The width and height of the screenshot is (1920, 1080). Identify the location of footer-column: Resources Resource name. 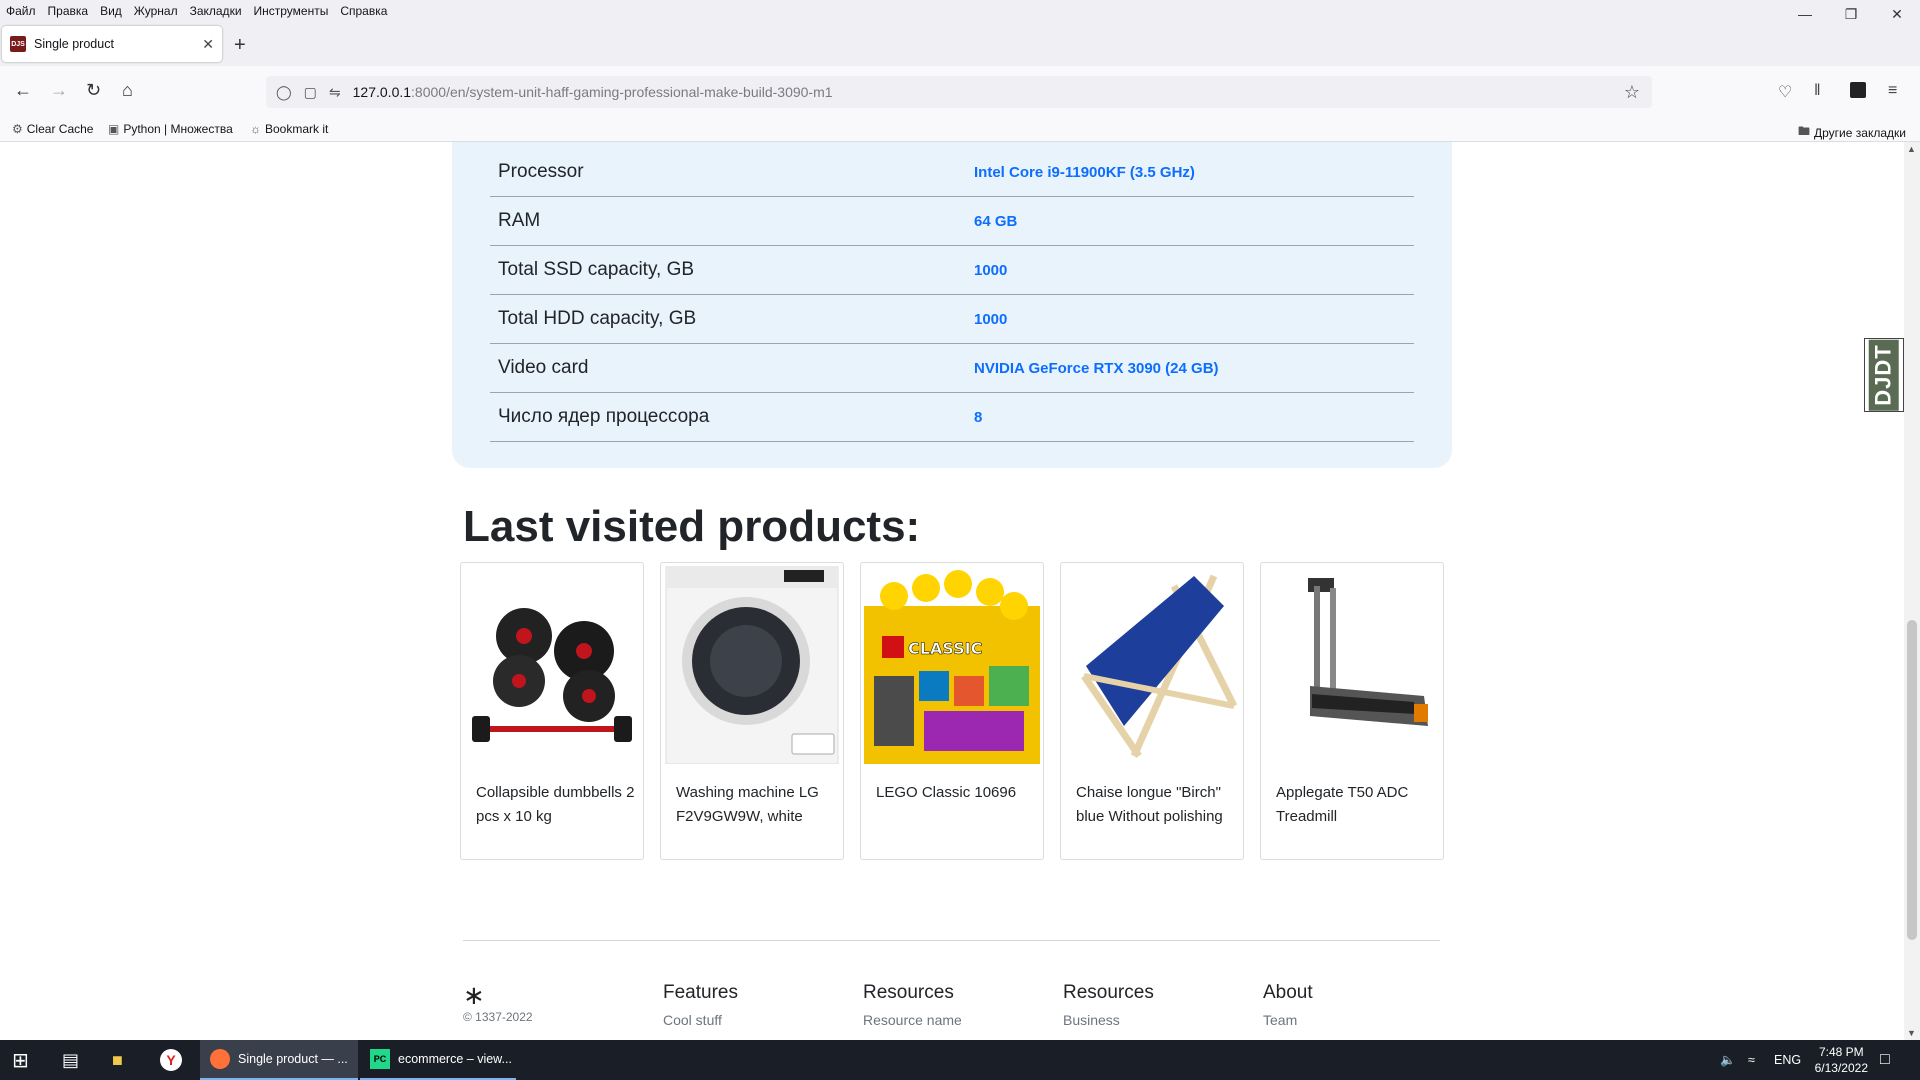
(912, 1005).